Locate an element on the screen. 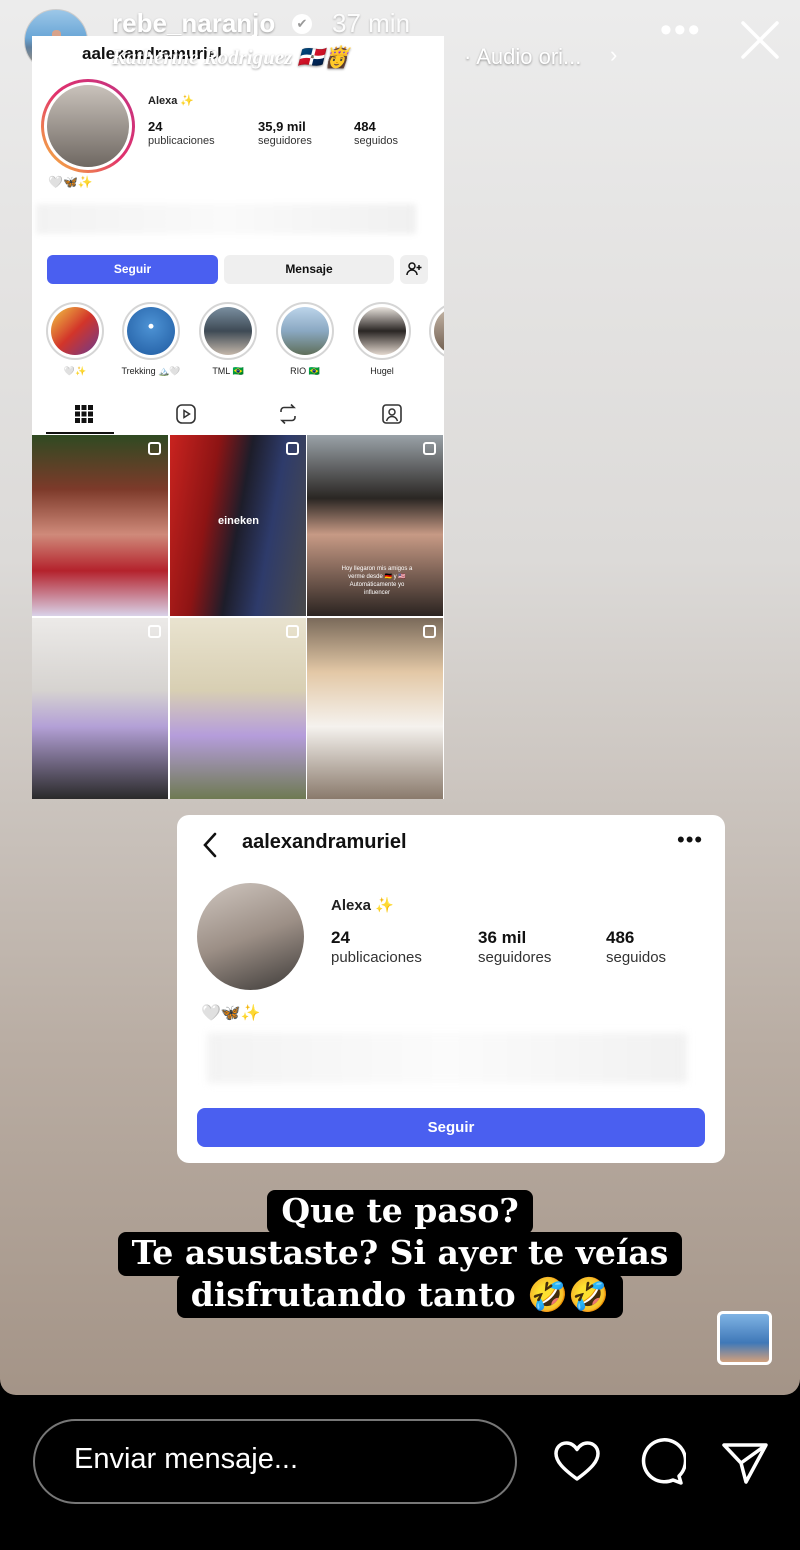  highlight-label: TML 🇧🇷 is located at coordinates (228, 371).